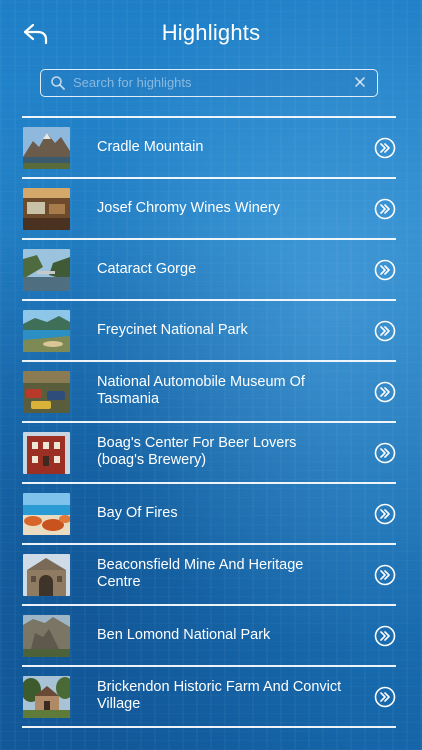 The width and height of the screenshot is (422, 750). I want to click on search-icon, so click(58, 83).